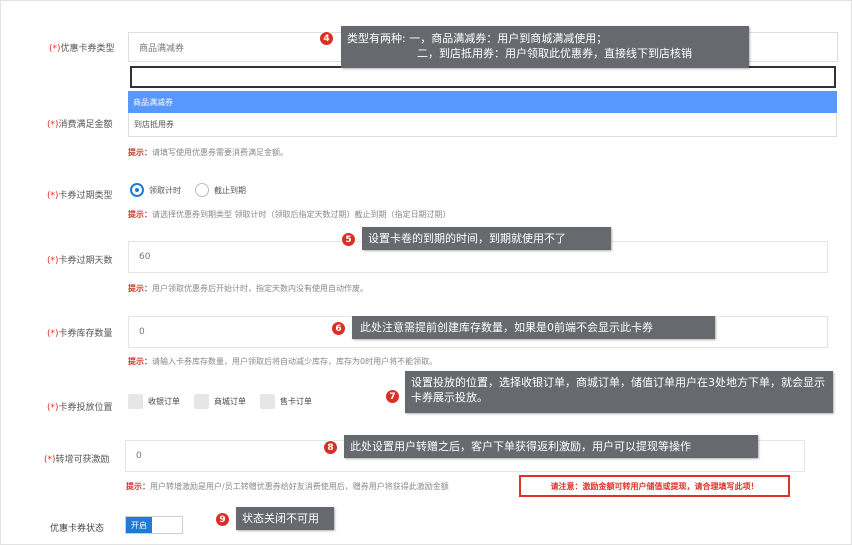  I want to click on transfer-reward-warning: 请注意：激励金额可转用户储值或提现，请合理填写此项！, so click(654, 486).